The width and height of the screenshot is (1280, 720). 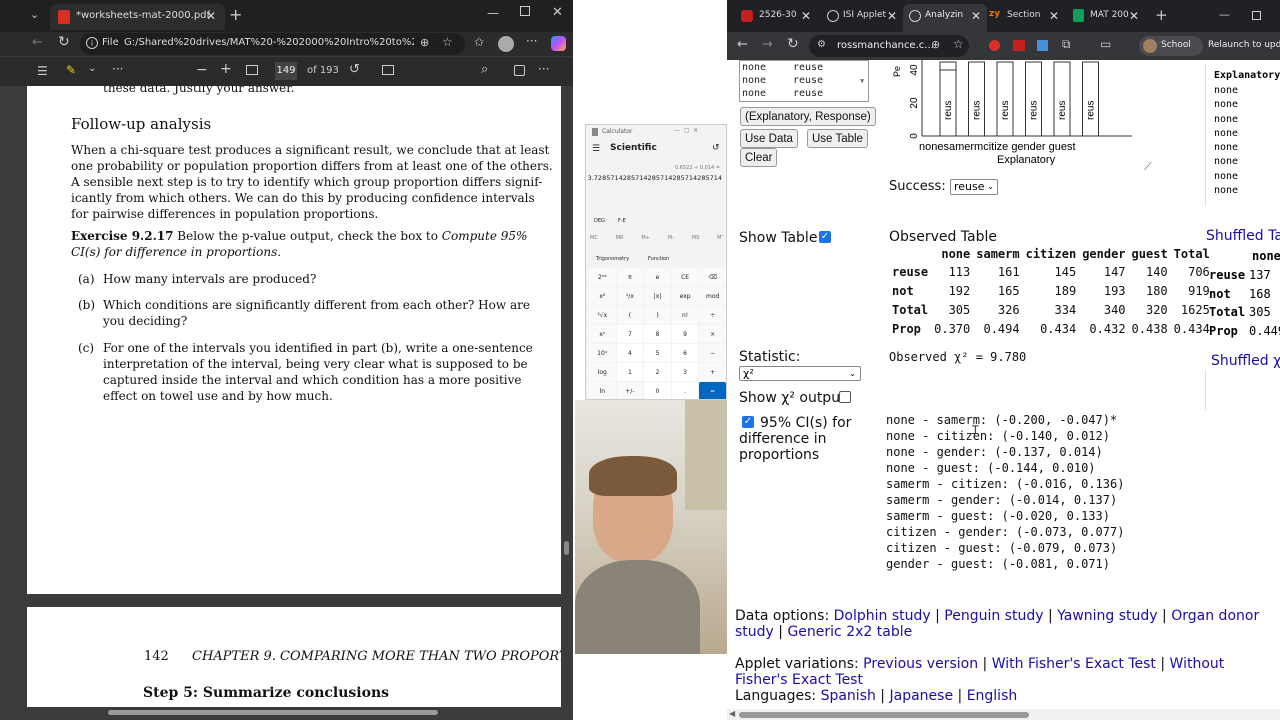 I want to click on scroll-left-icon: ◀, so click(x=732, y=713).